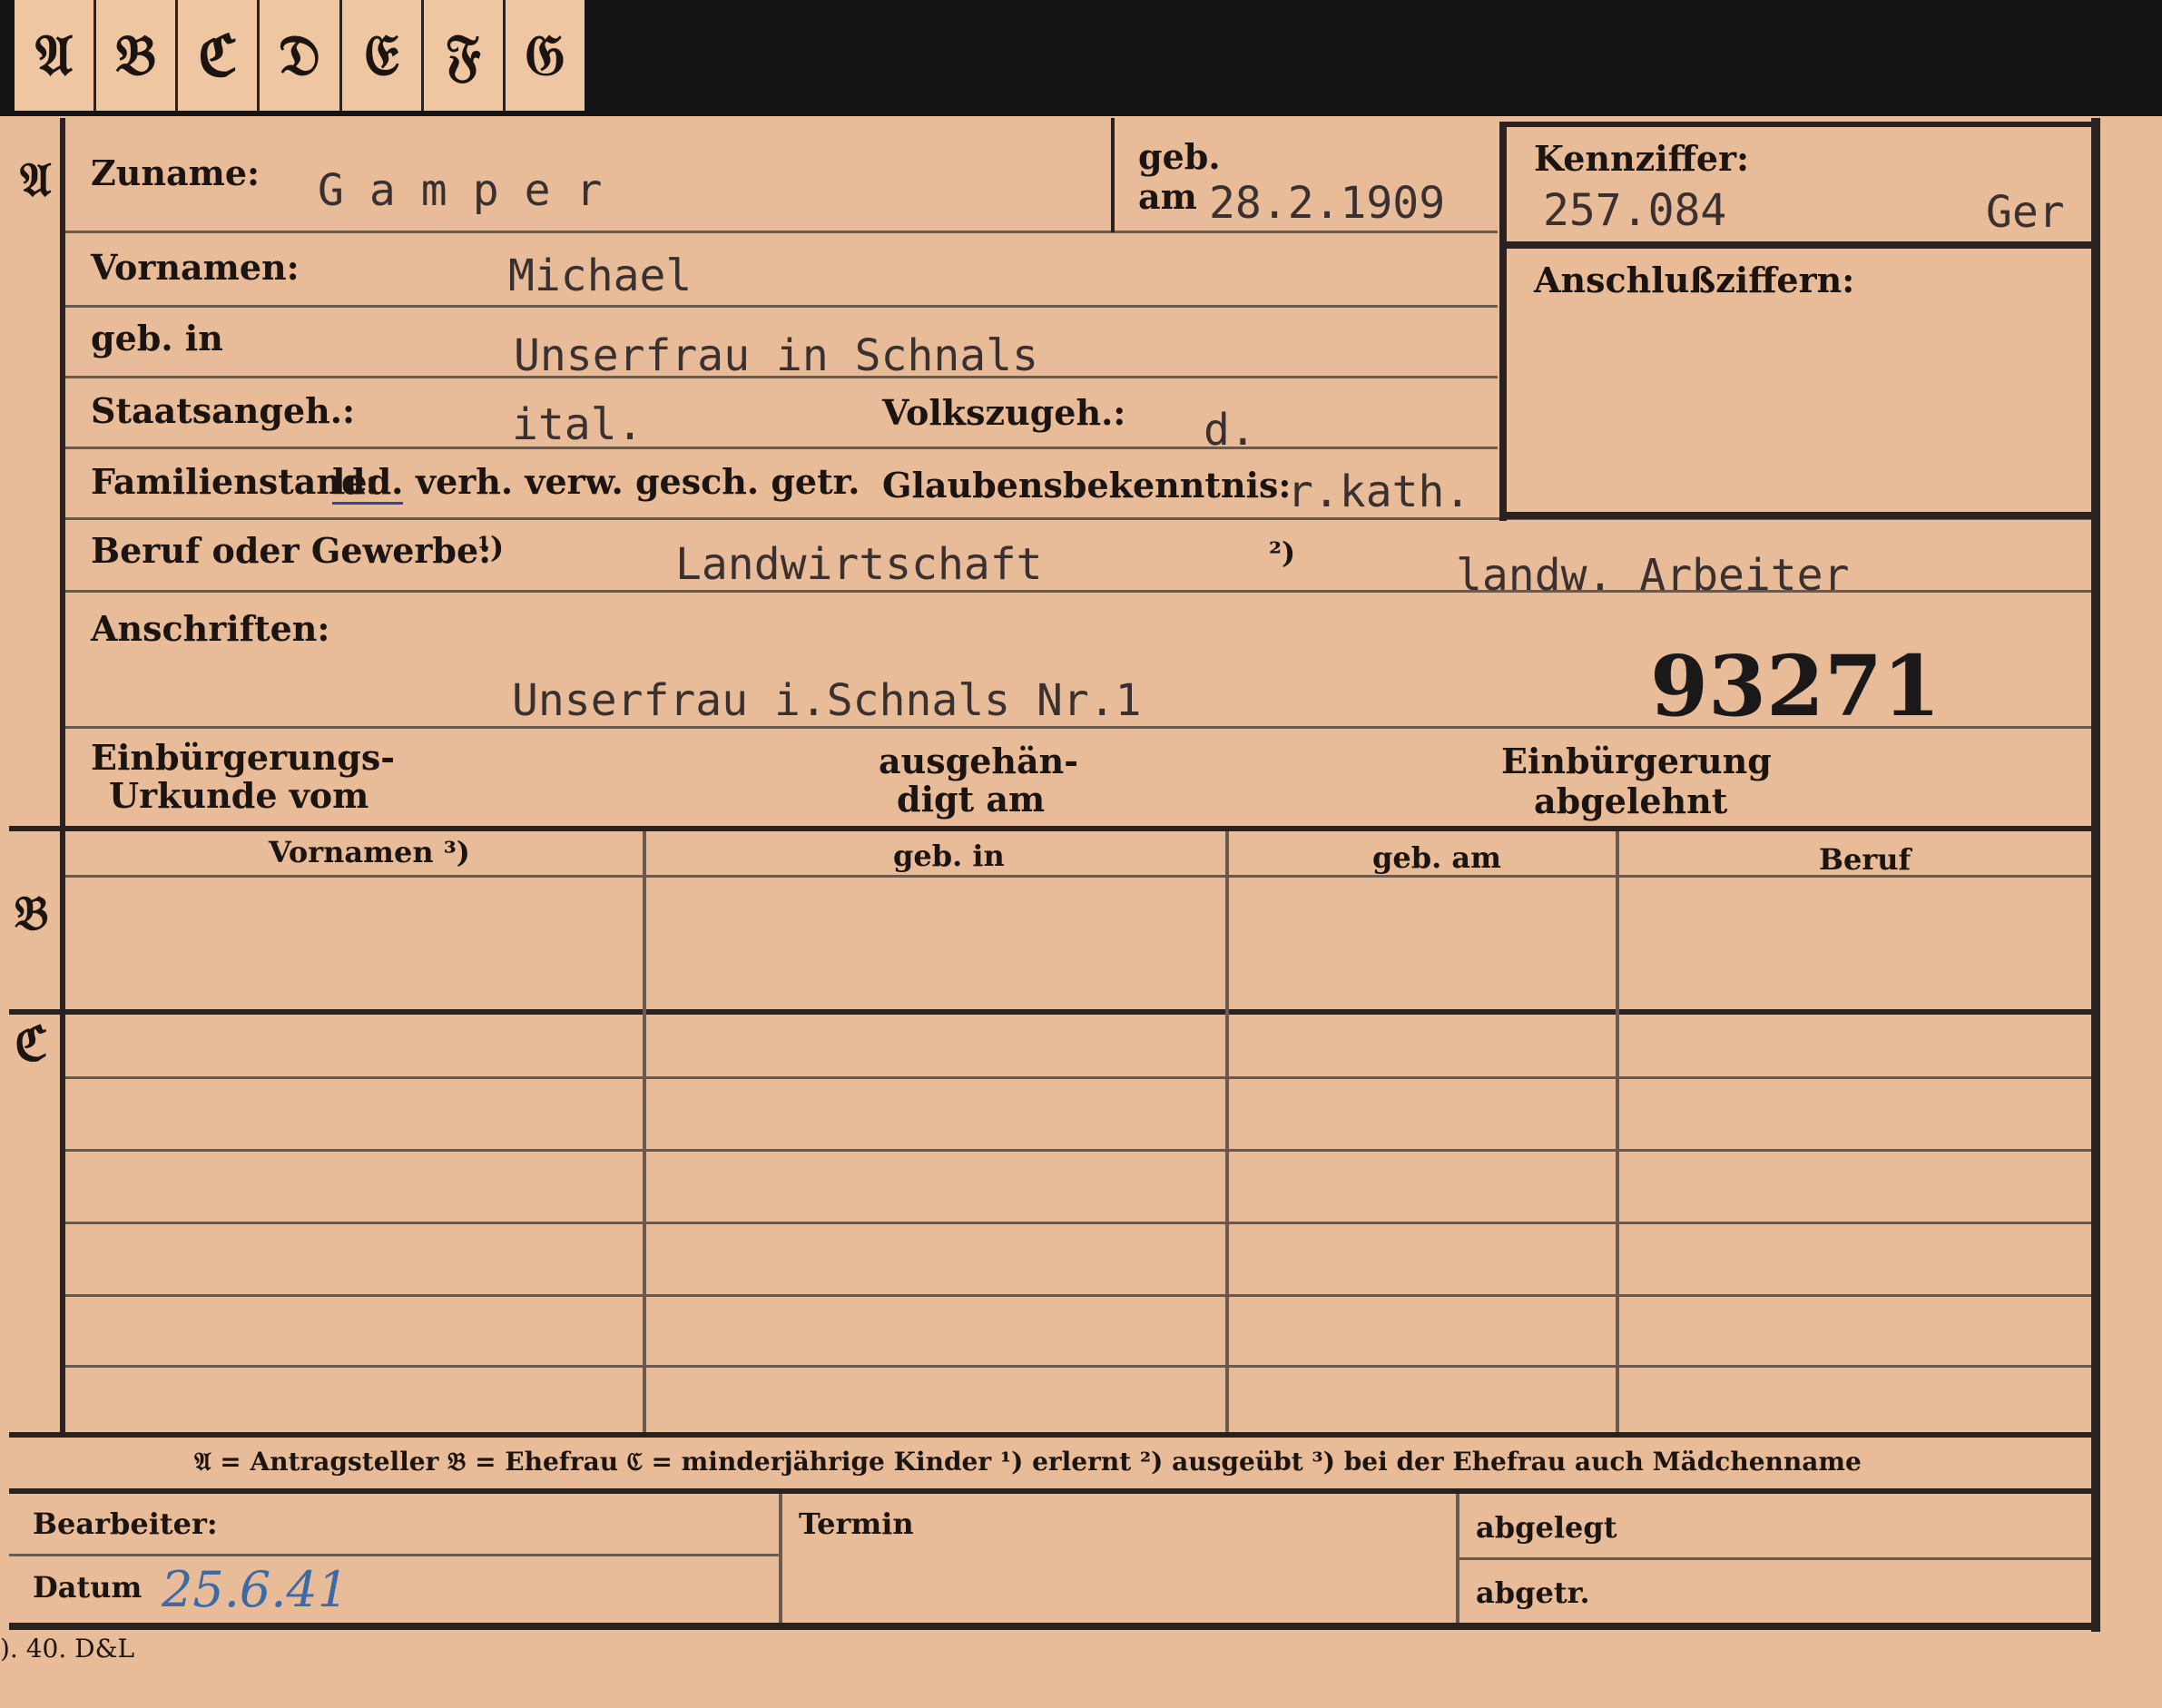 This screenshot has height=1708, width=2162. What do you see at coordinates (383, 55) in the screenshot?
I see `tab-e: 𝔈` at bounding box center [383, 55].